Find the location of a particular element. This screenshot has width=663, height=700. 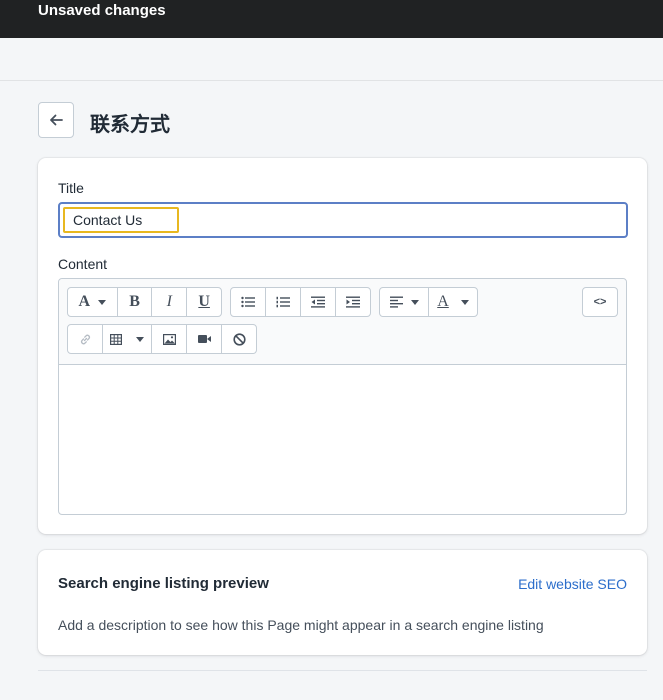

indent-icon is located at coordinates (353, 302).